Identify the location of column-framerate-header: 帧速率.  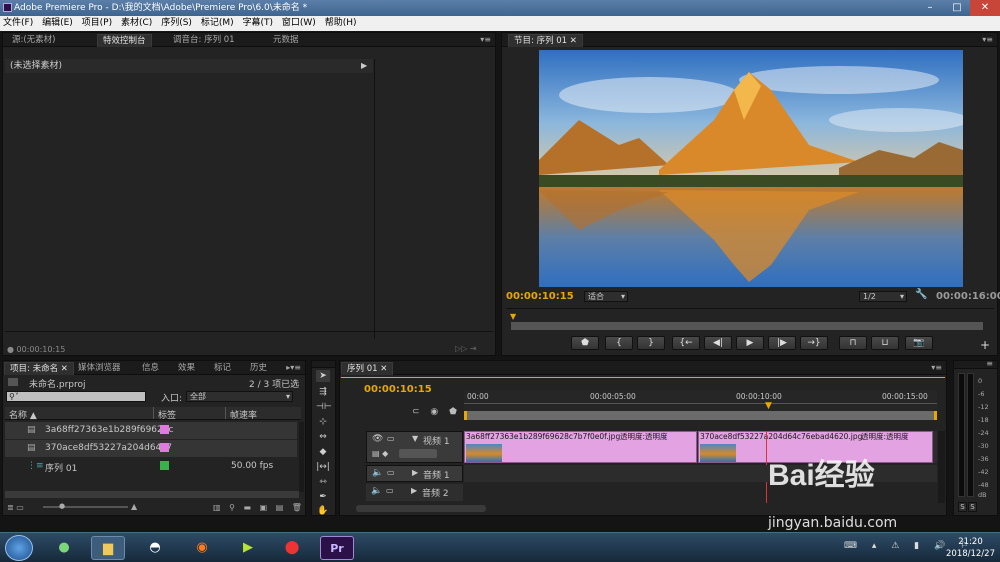
(243, 414).